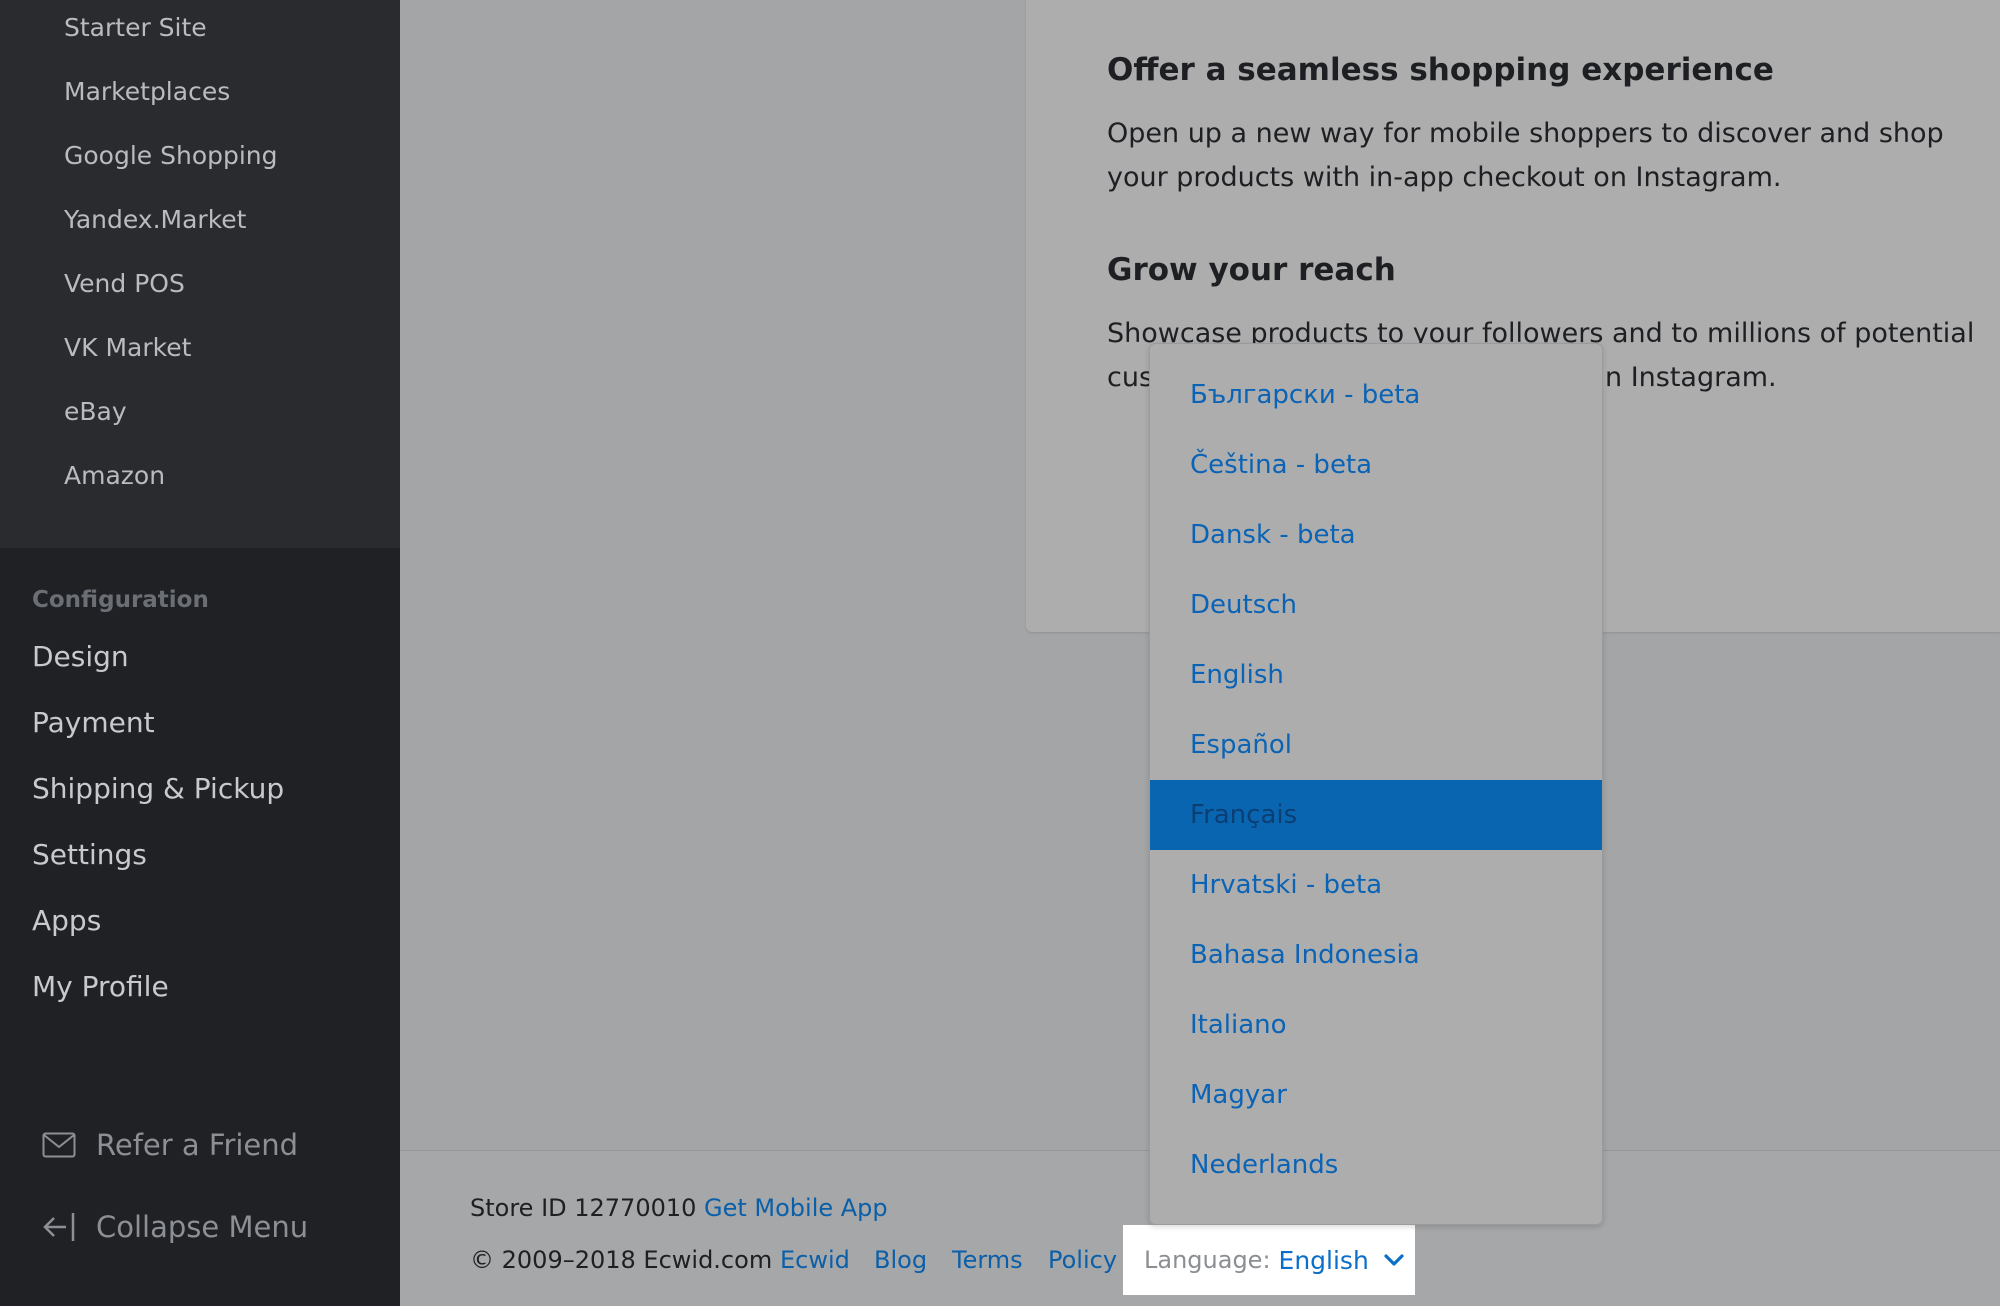 Image resolution: width=2000 pixels, height=1306 pixels. What do you see at coordinates (900, 1260) in the screenshot?
I see `footer-link-blog: Blog` at bounding box center [900, 1260].